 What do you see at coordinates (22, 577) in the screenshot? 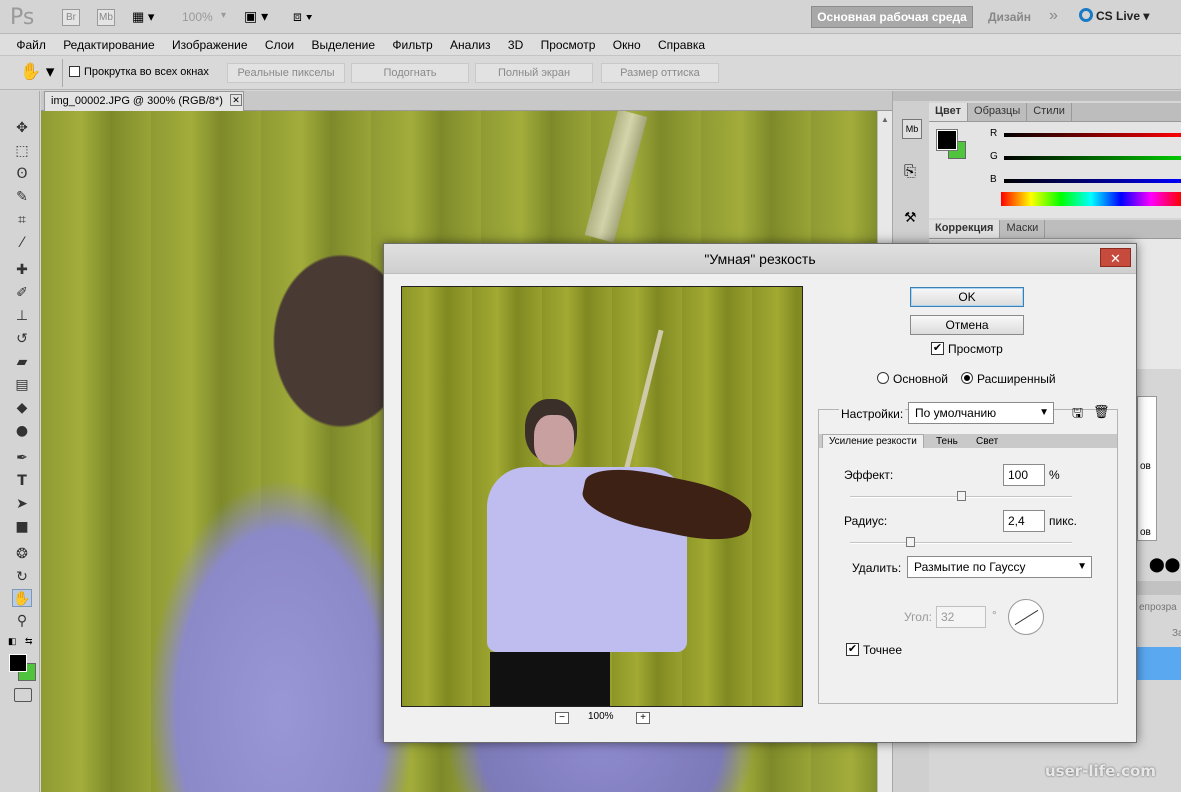
I see `3d-orbit-icon: ↻` at bounding box center [22, 577].